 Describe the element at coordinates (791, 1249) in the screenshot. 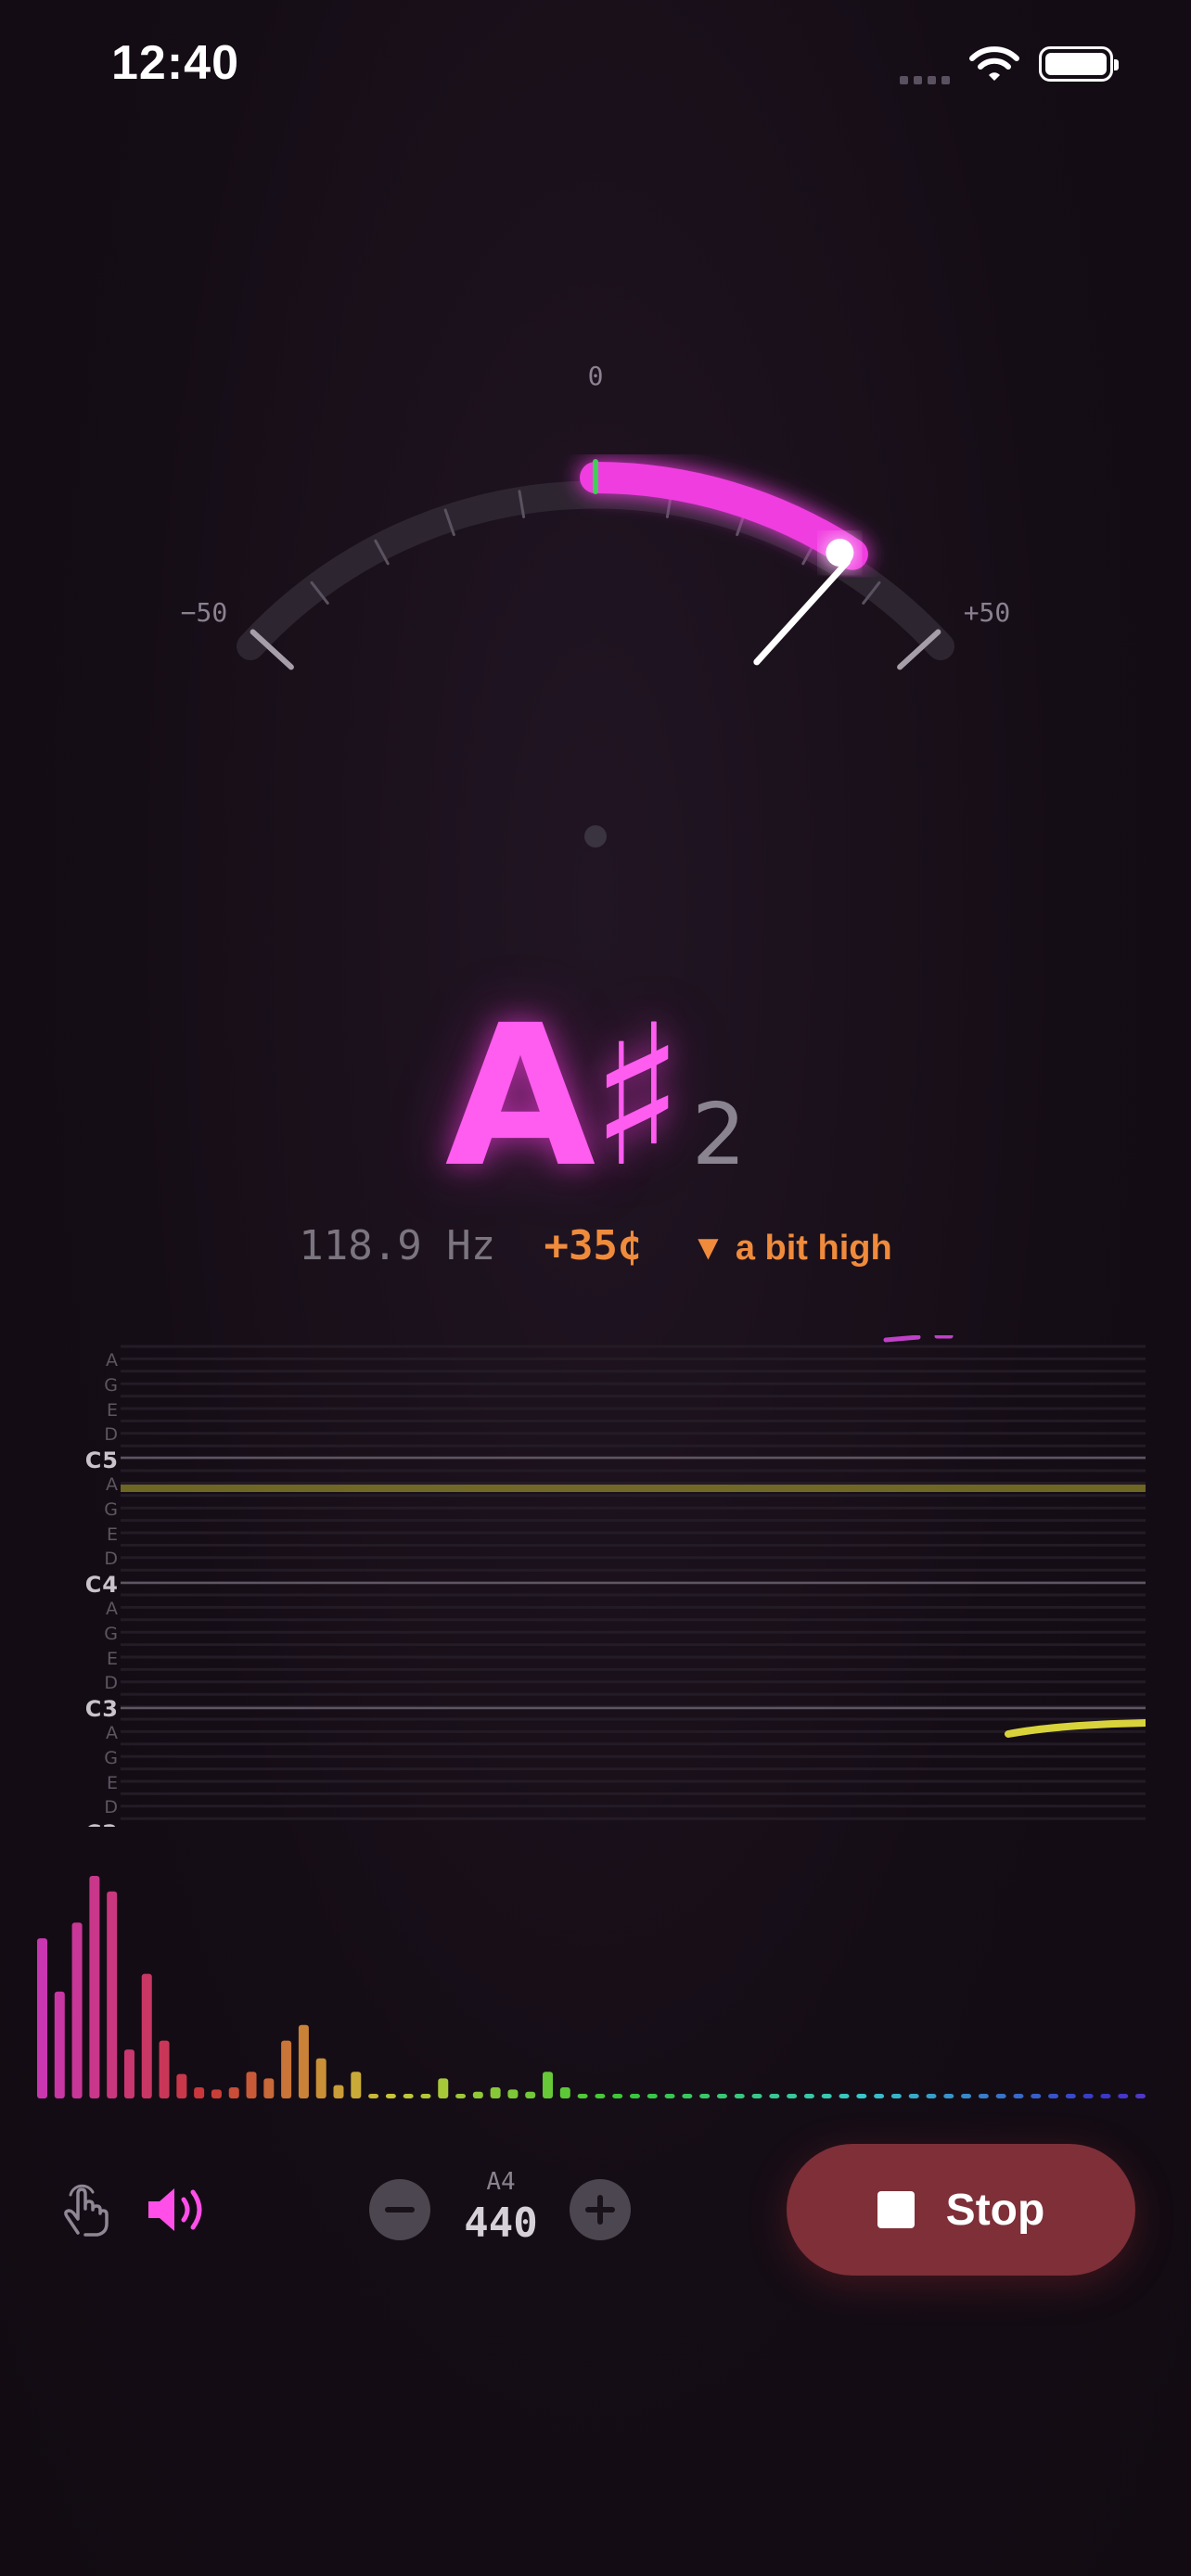

I see `tuning-direction: ▼ a bit high` at that location.